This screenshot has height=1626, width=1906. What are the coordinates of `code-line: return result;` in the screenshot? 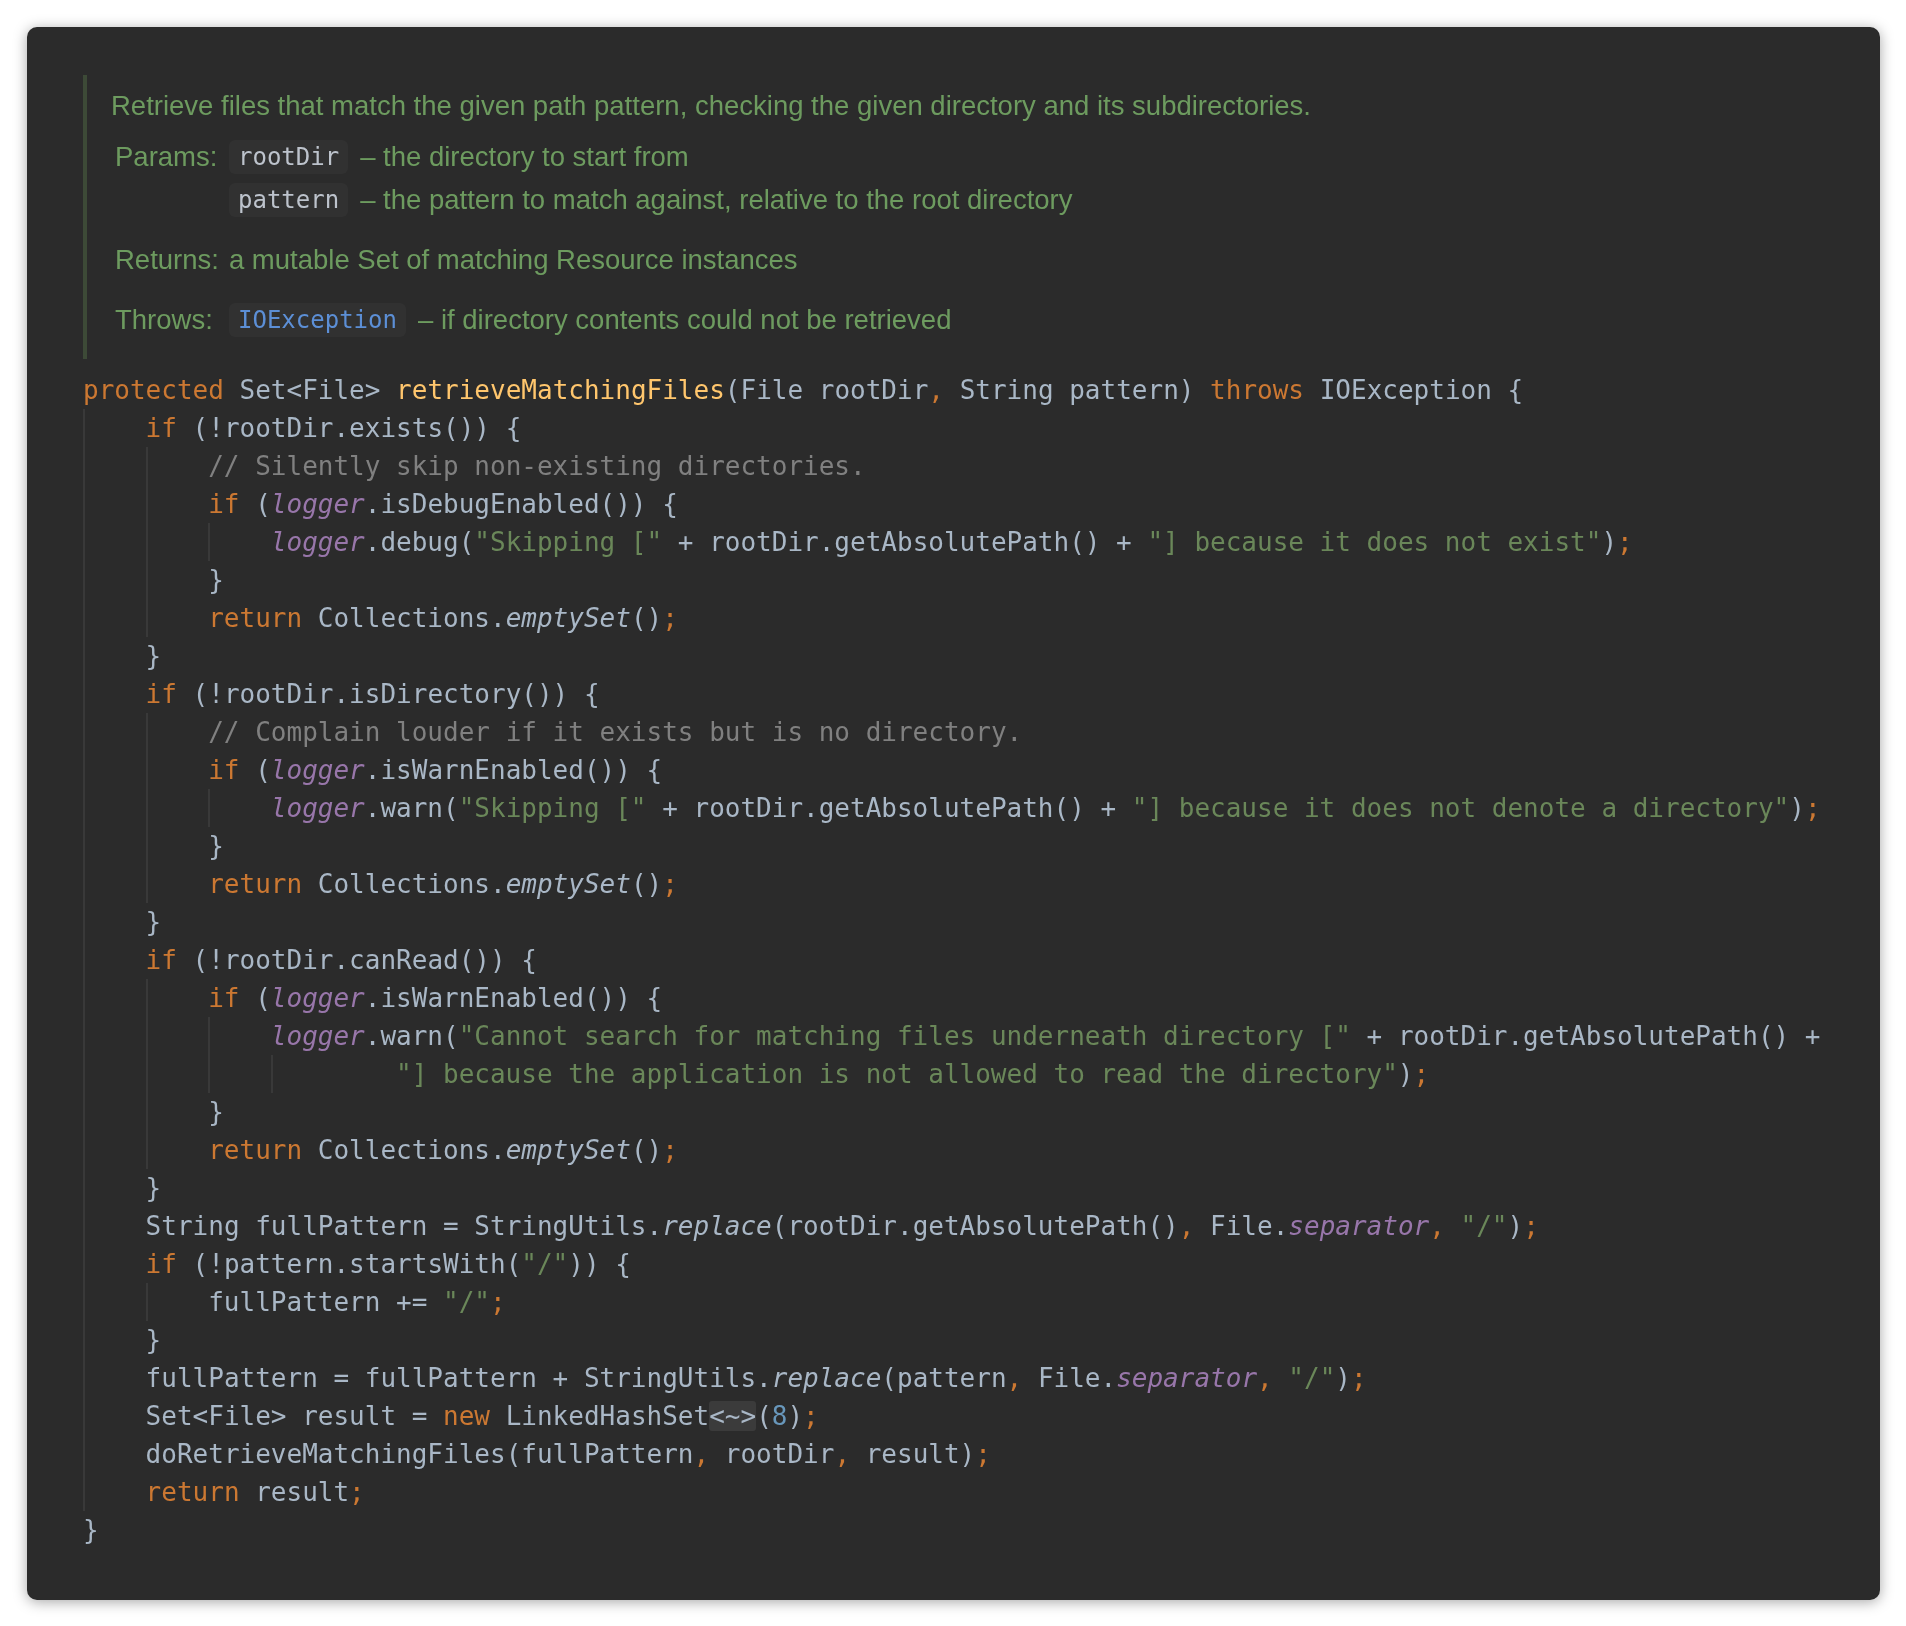 It's located at (255, 1492).